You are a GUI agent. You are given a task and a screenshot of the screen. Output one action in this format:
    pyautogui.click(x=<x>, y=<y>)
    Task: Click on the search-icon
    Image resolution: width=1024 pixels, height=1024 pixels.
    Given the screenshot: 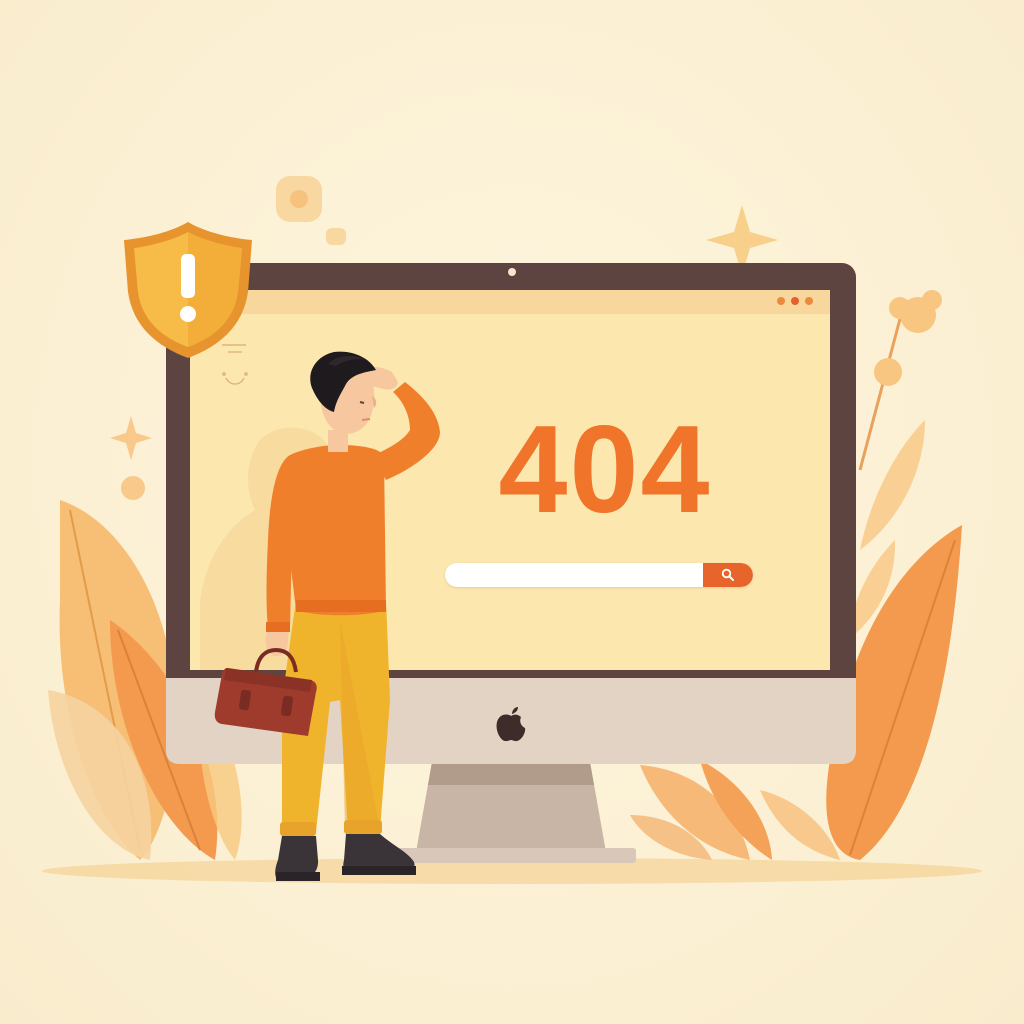 What is the action you would take?
    pyautogui.click(x=727, y=574)
    